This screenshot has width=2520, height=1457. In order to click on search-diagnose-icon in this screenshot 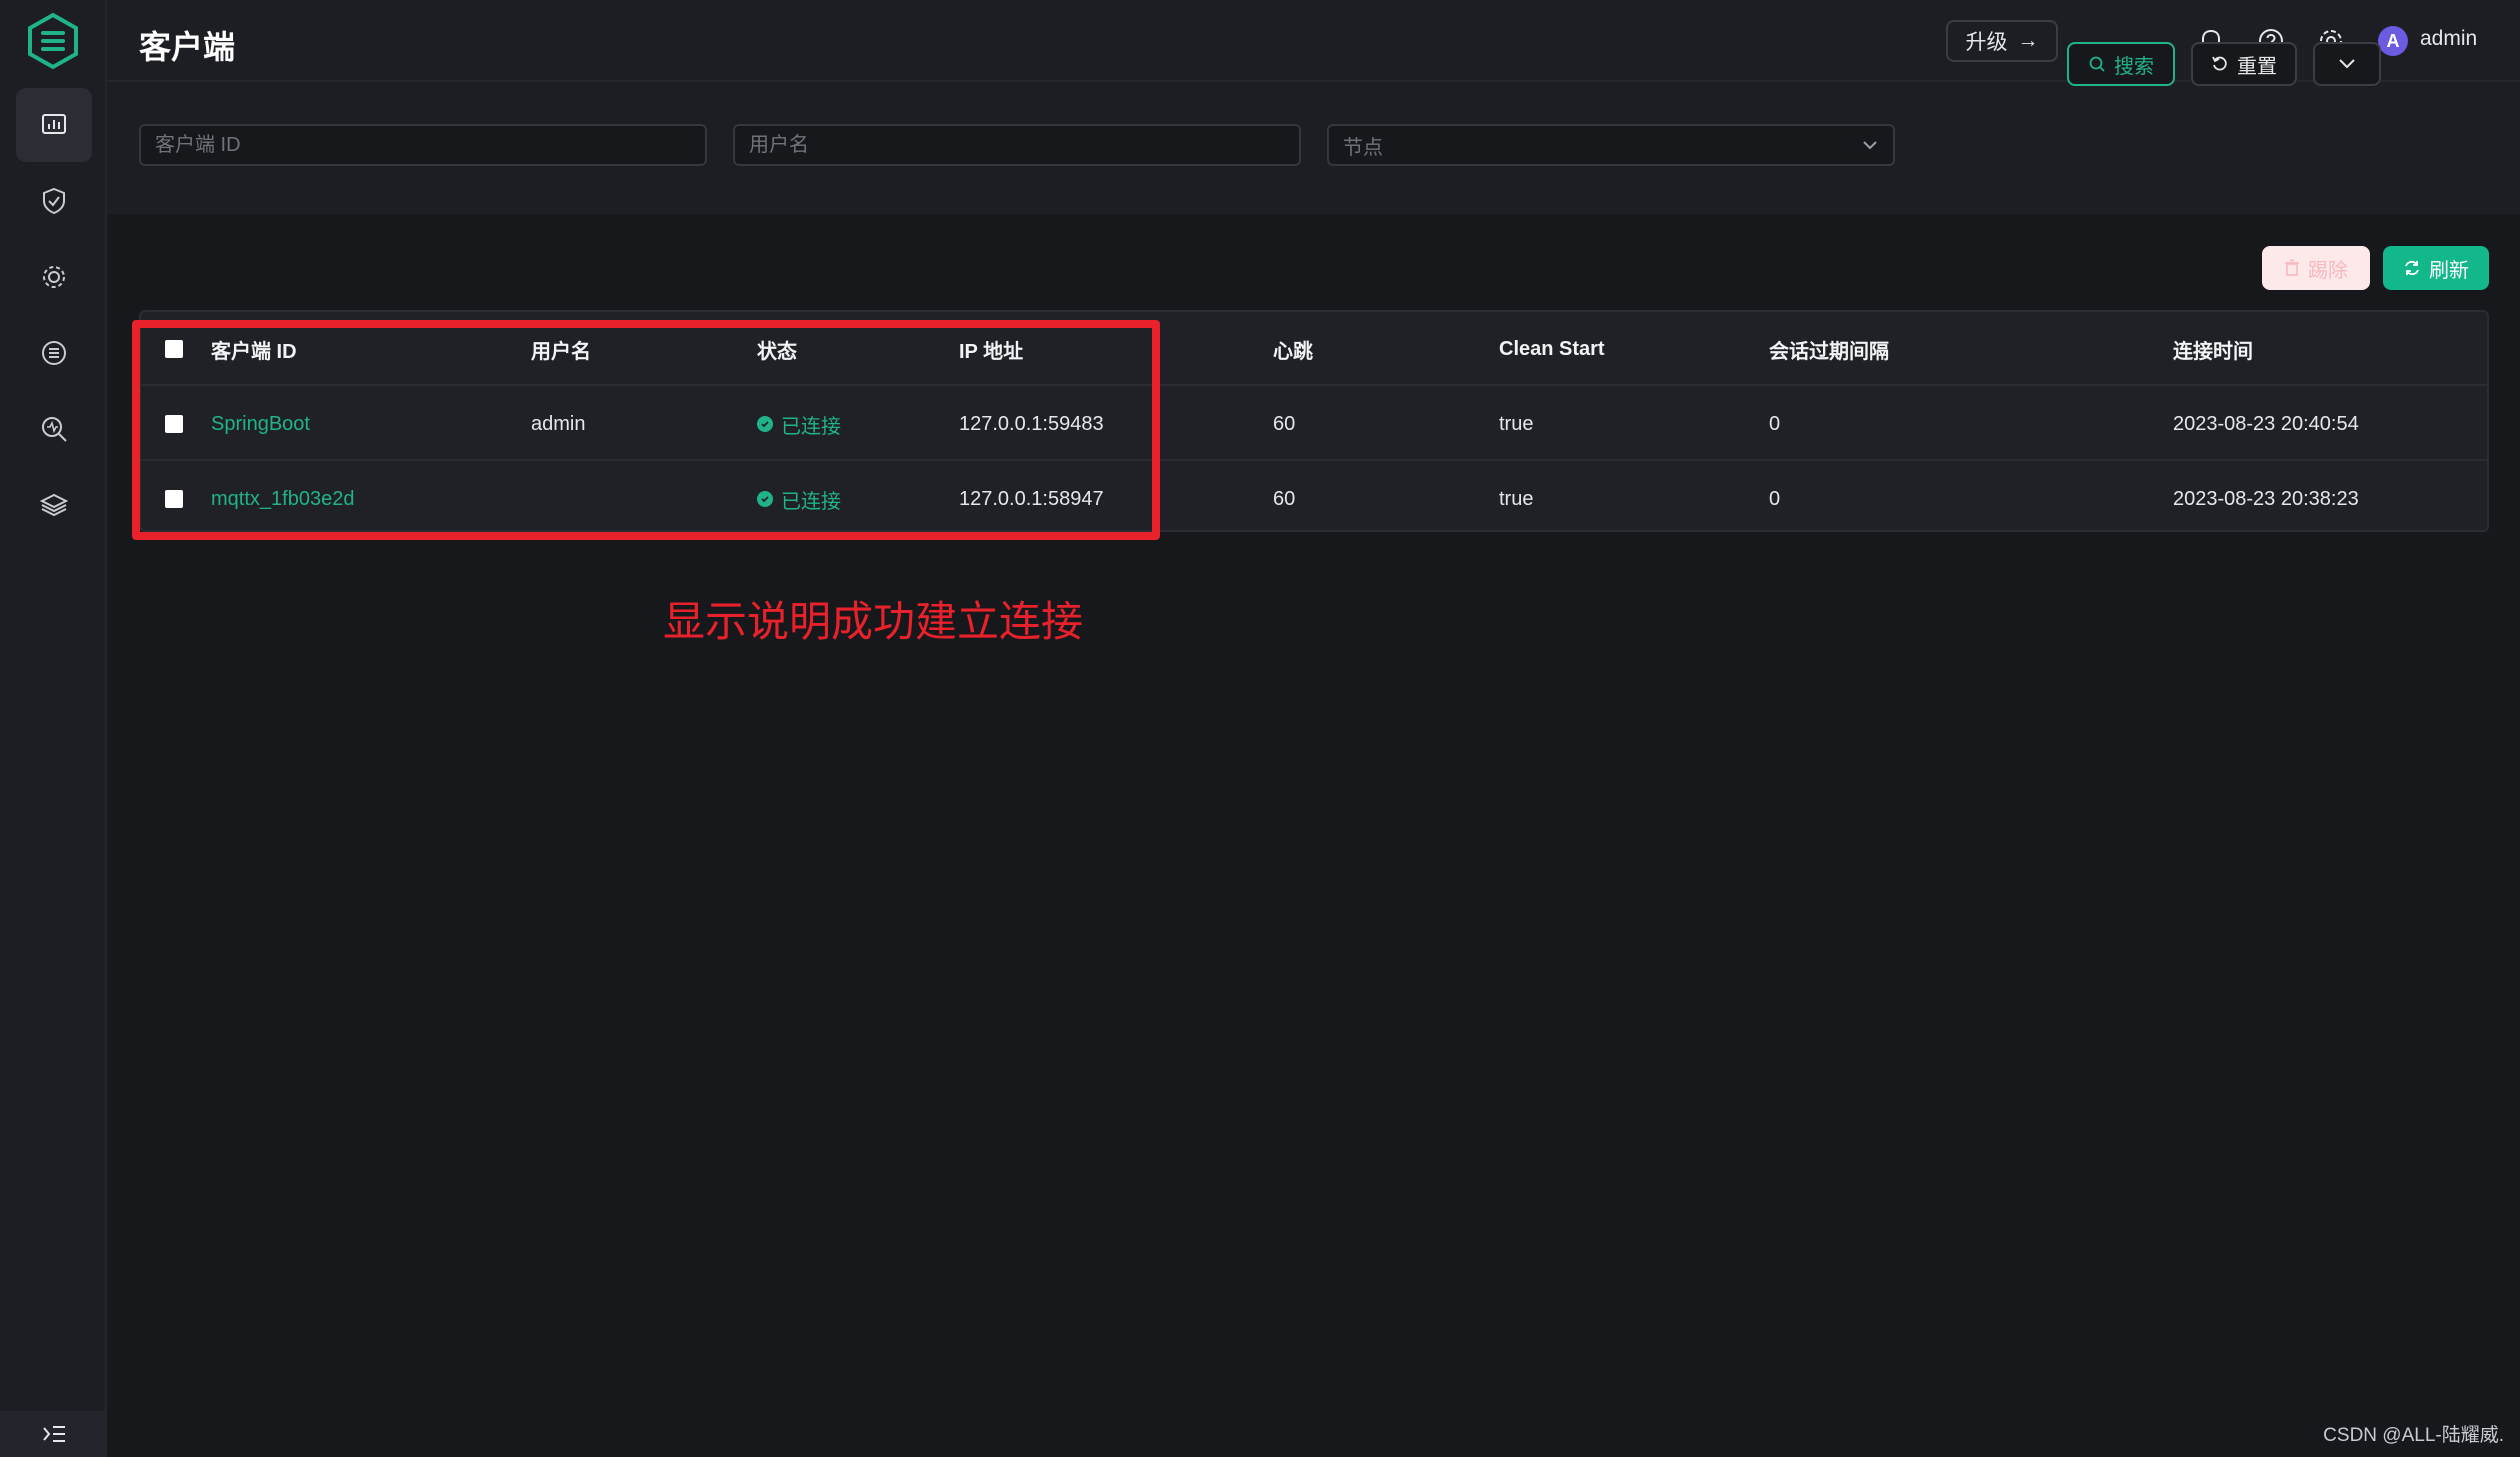, I will do `click(54, 429)`.